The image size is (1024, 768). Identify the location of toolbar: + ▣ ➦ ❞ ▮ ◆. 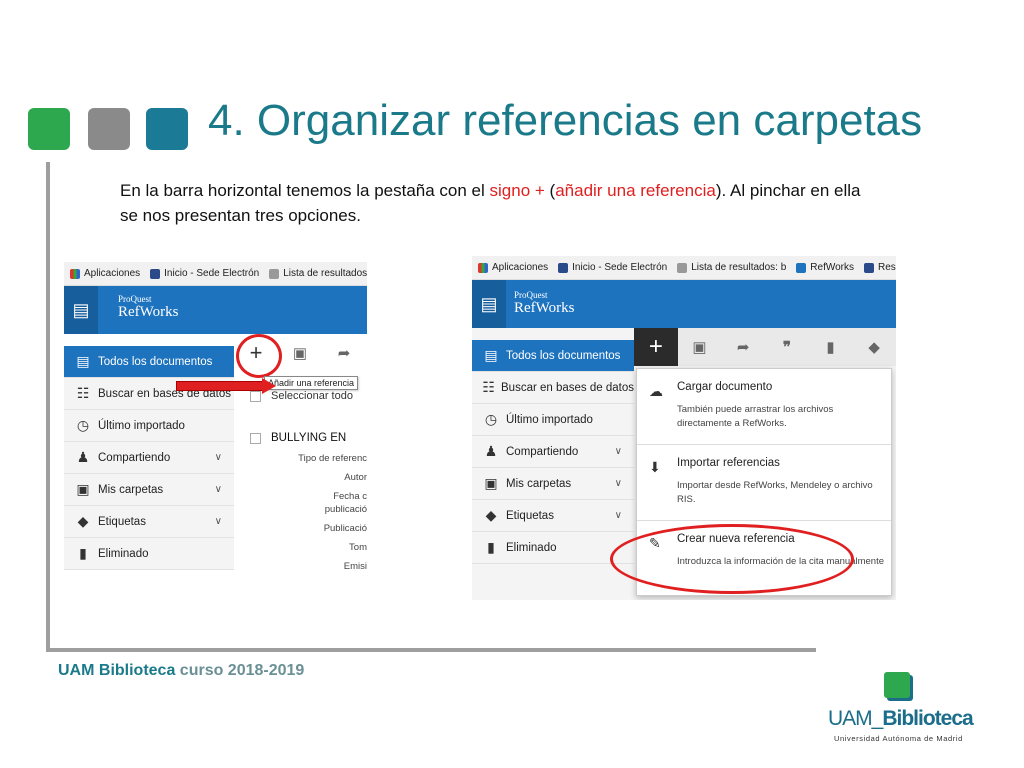
(765, 347).